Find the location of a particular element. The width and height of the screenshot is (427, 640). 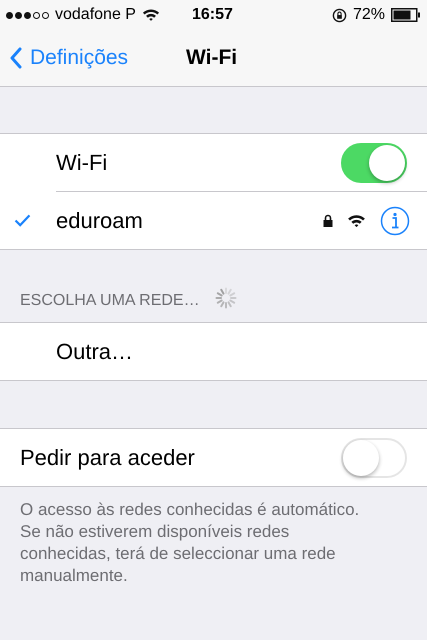

wifi-toggle is located at coordinates (374, 162).